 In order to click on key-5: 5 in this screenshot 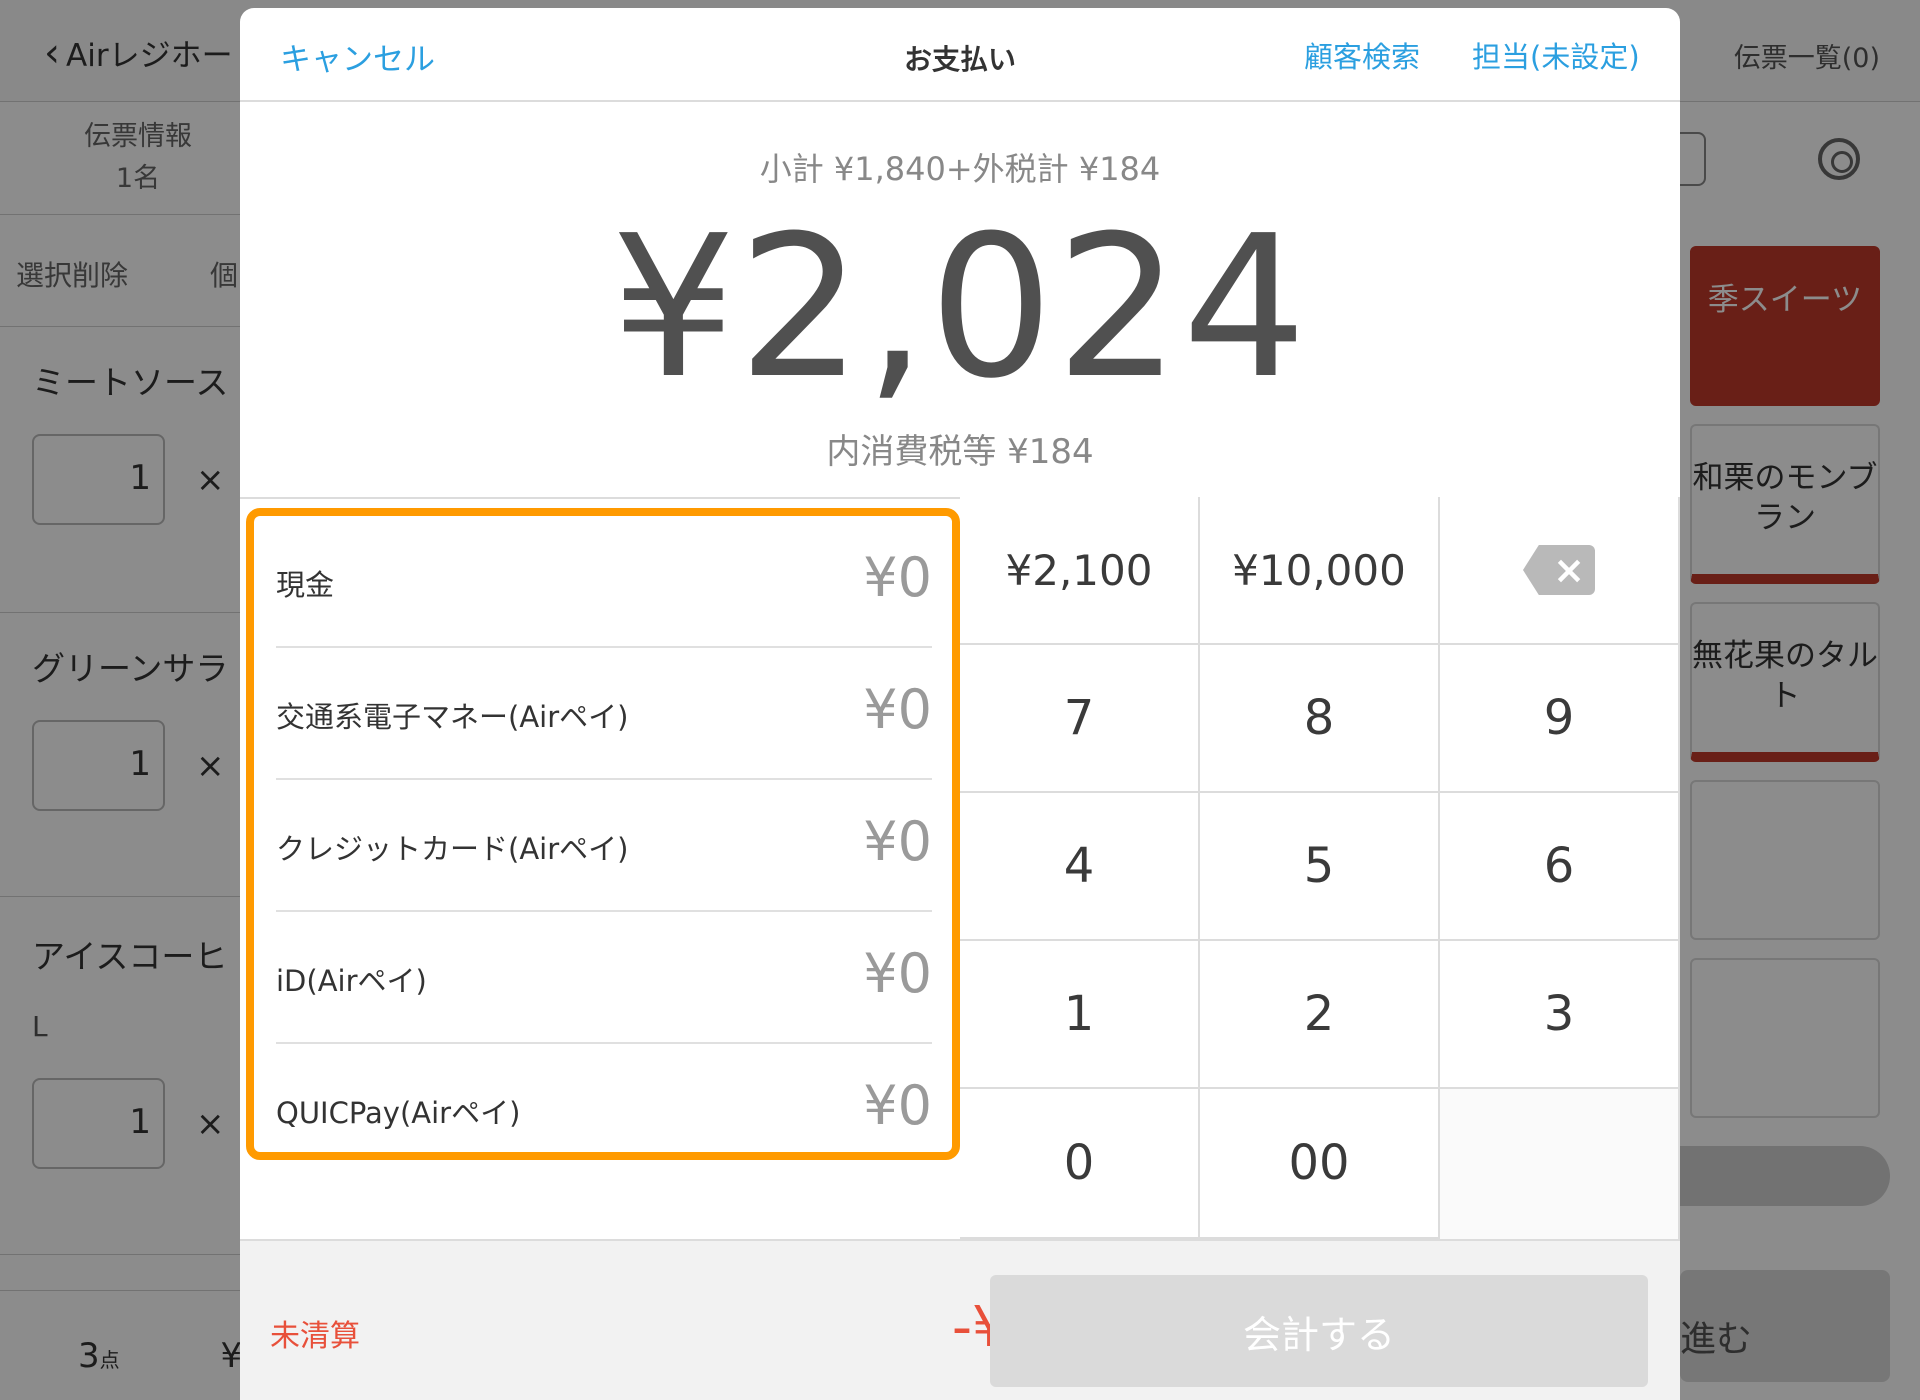, I will do `click(1320, 867)`.